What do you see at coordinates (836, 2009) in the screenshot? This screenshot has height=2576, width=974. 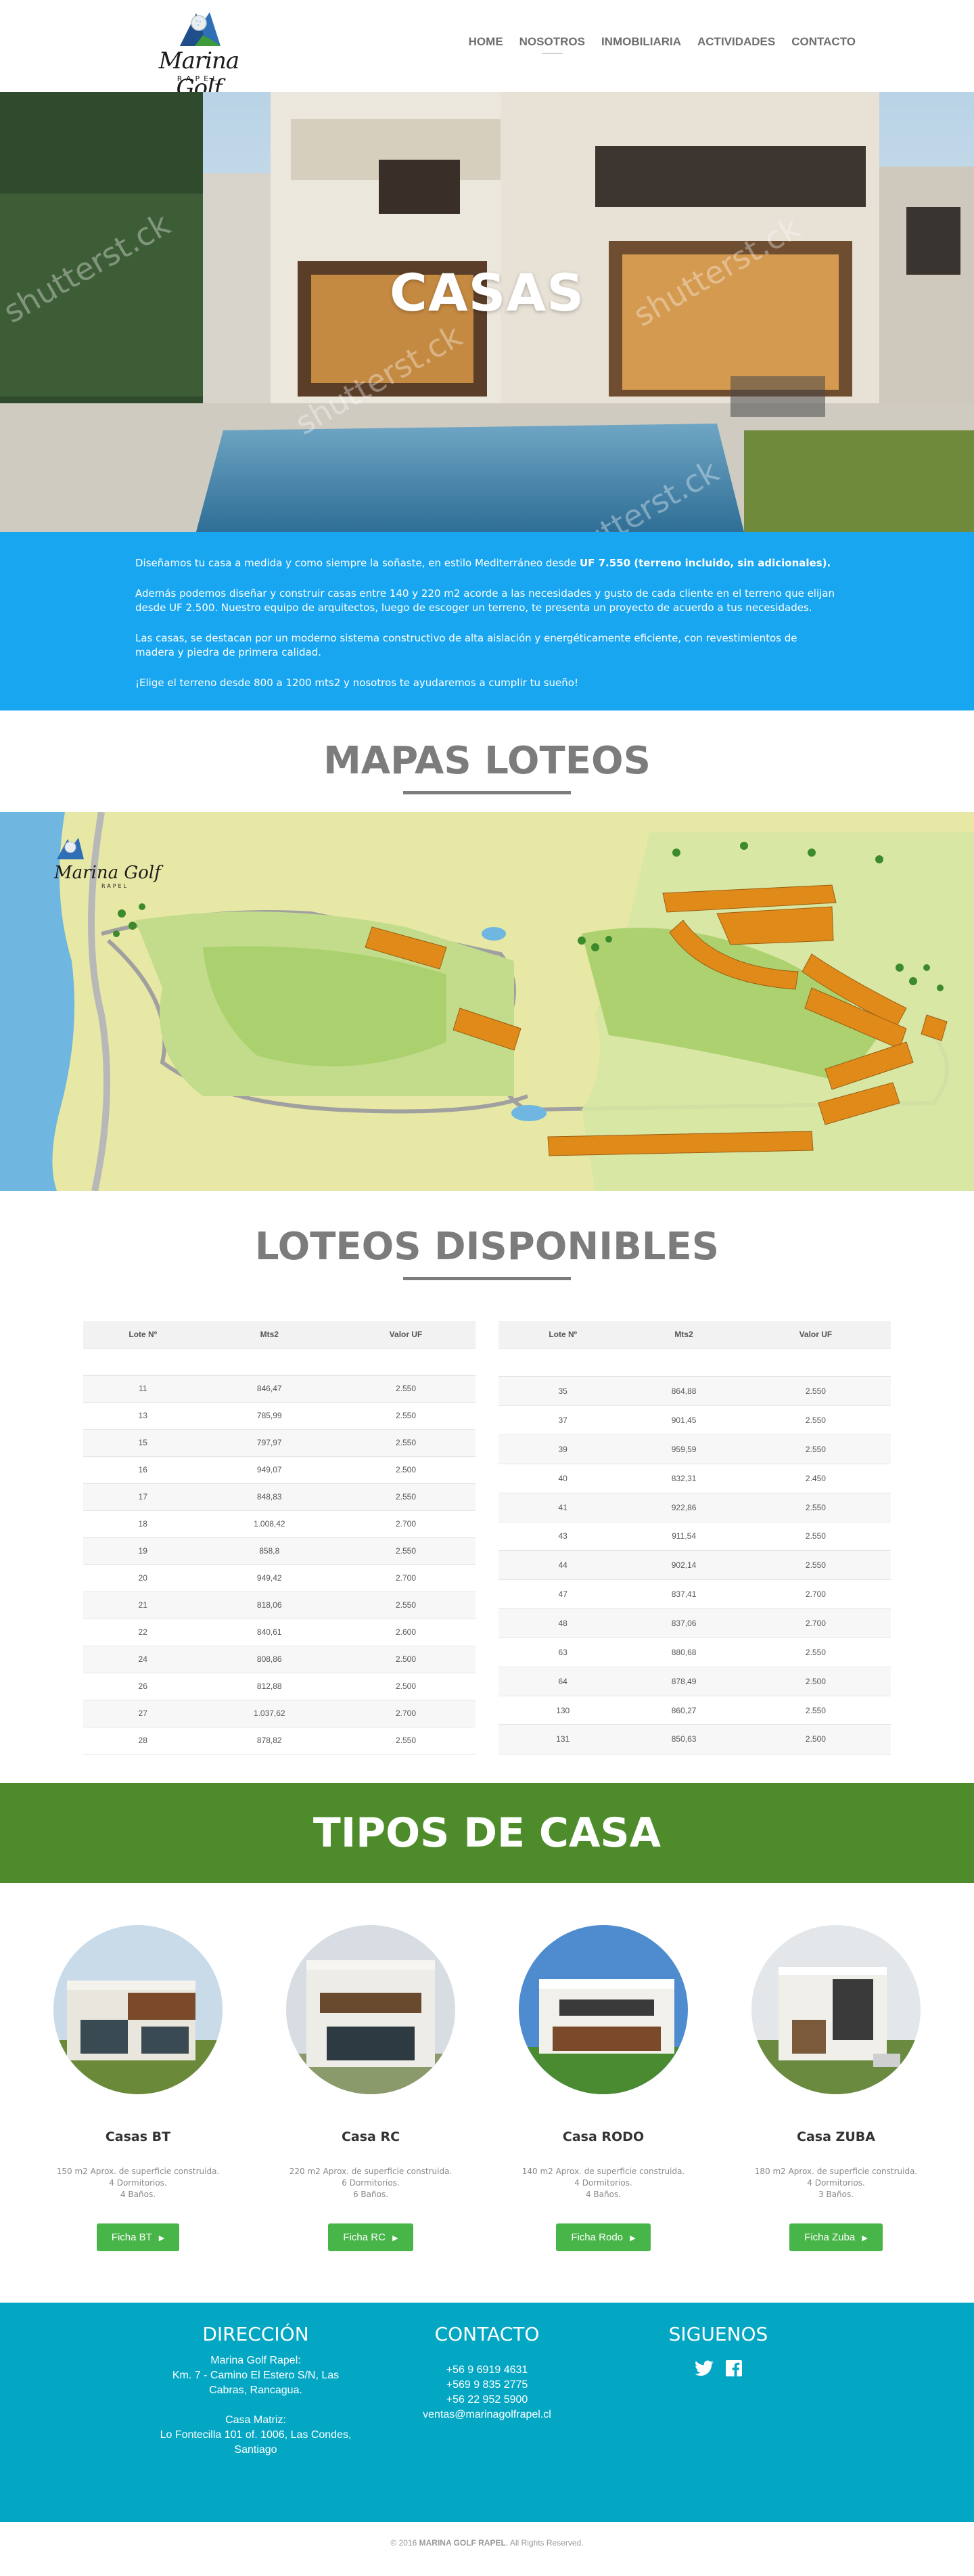 I see `house-image-zuba` at bounding box center [836, 2009].